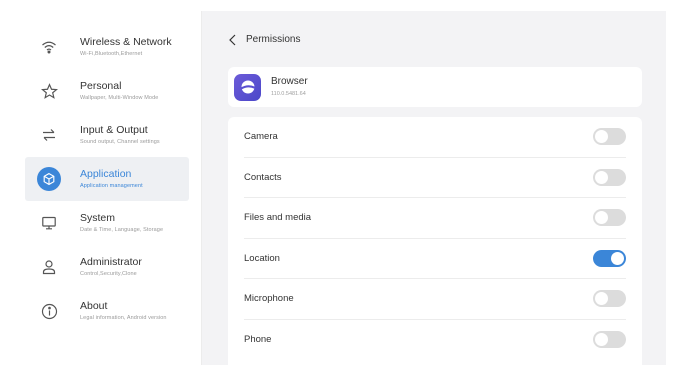  I want to click on wifi-icon, so click(49, 47).